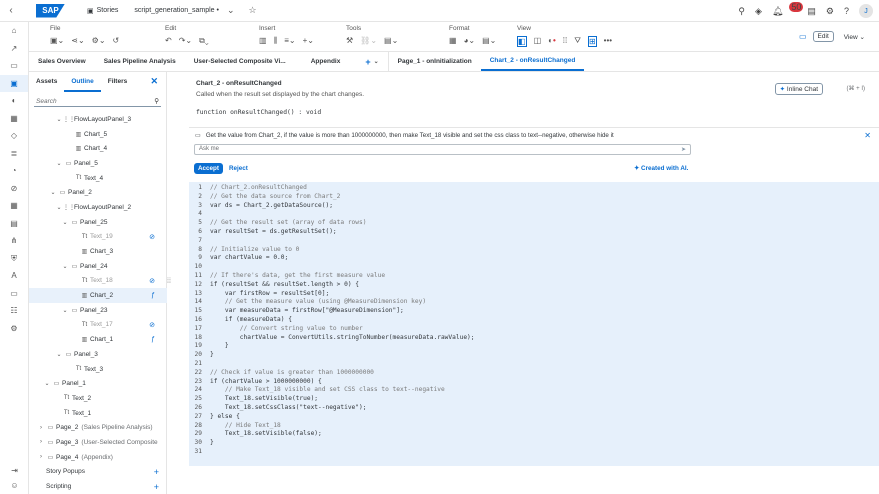 The image size is (879, 494). What do you see at coordinates (98, 163) in the screenshot?
I see `tree-item: ⌄ ▭ Panel_5` at bounding box center [98, 163].